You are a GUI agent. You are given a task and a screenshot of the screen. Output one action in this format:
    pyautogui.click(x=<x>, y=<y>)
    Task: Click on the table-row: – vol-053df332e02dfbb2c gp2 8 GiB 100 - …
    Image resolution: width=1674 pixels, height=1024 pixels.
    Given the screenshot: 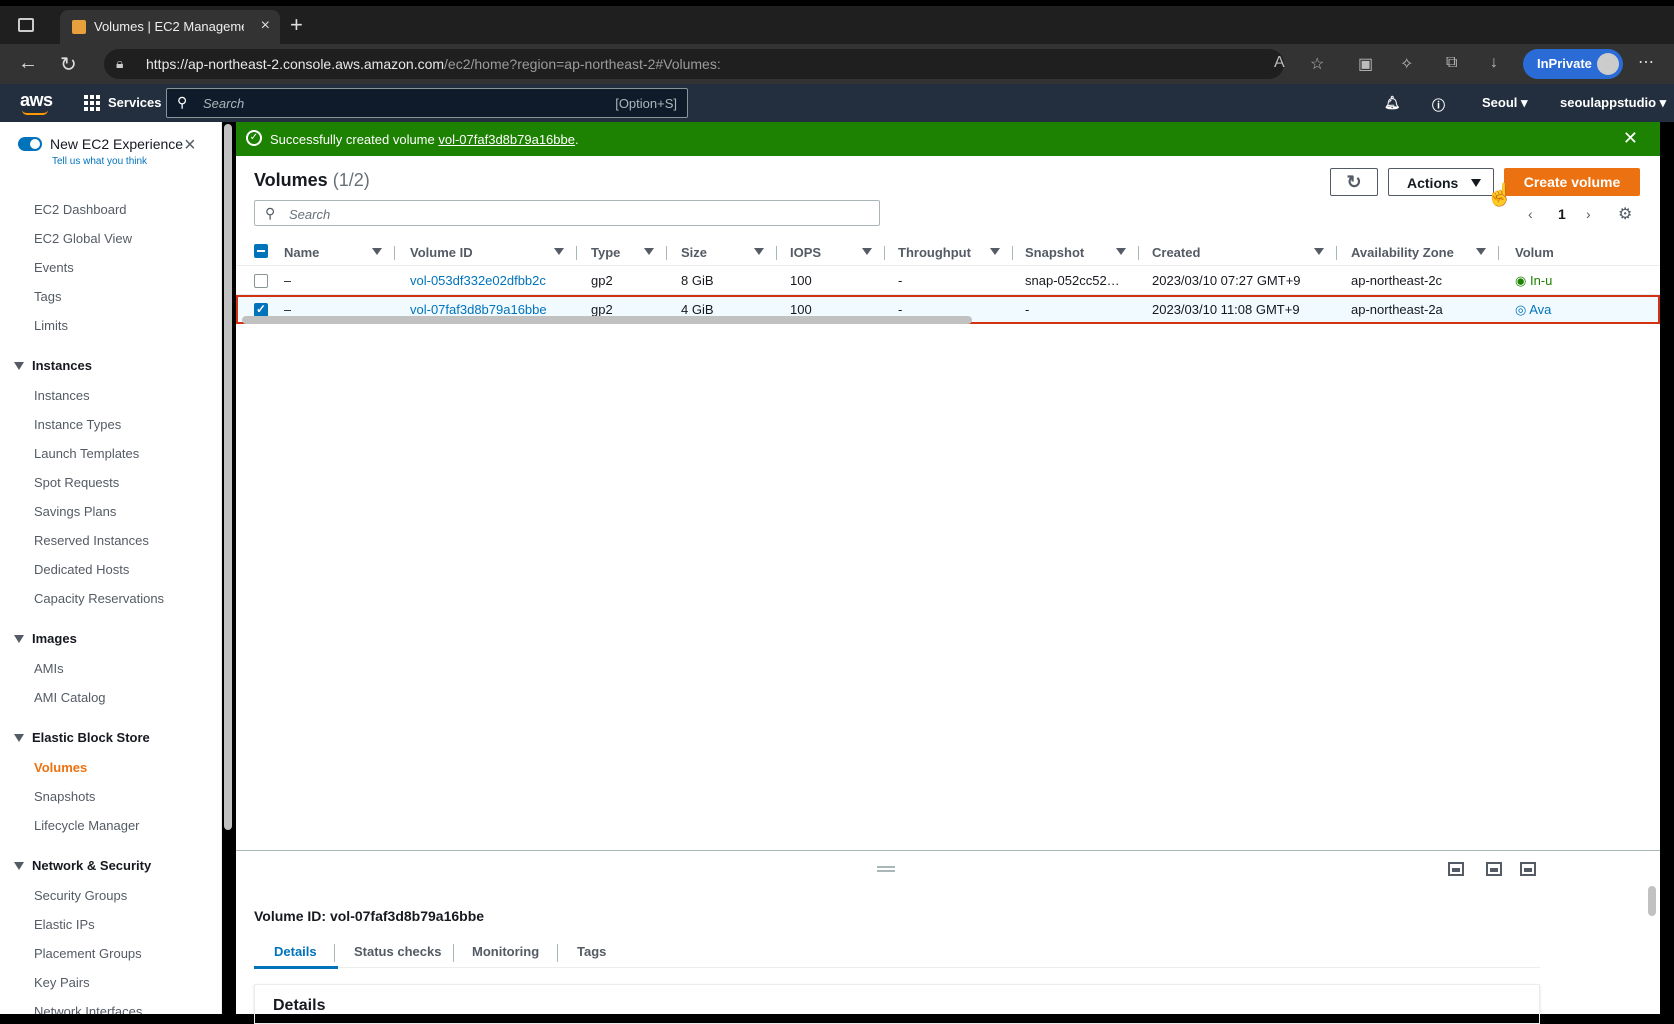 What is the action you would take?
    pyautogui.click(x=948, y=280)
    